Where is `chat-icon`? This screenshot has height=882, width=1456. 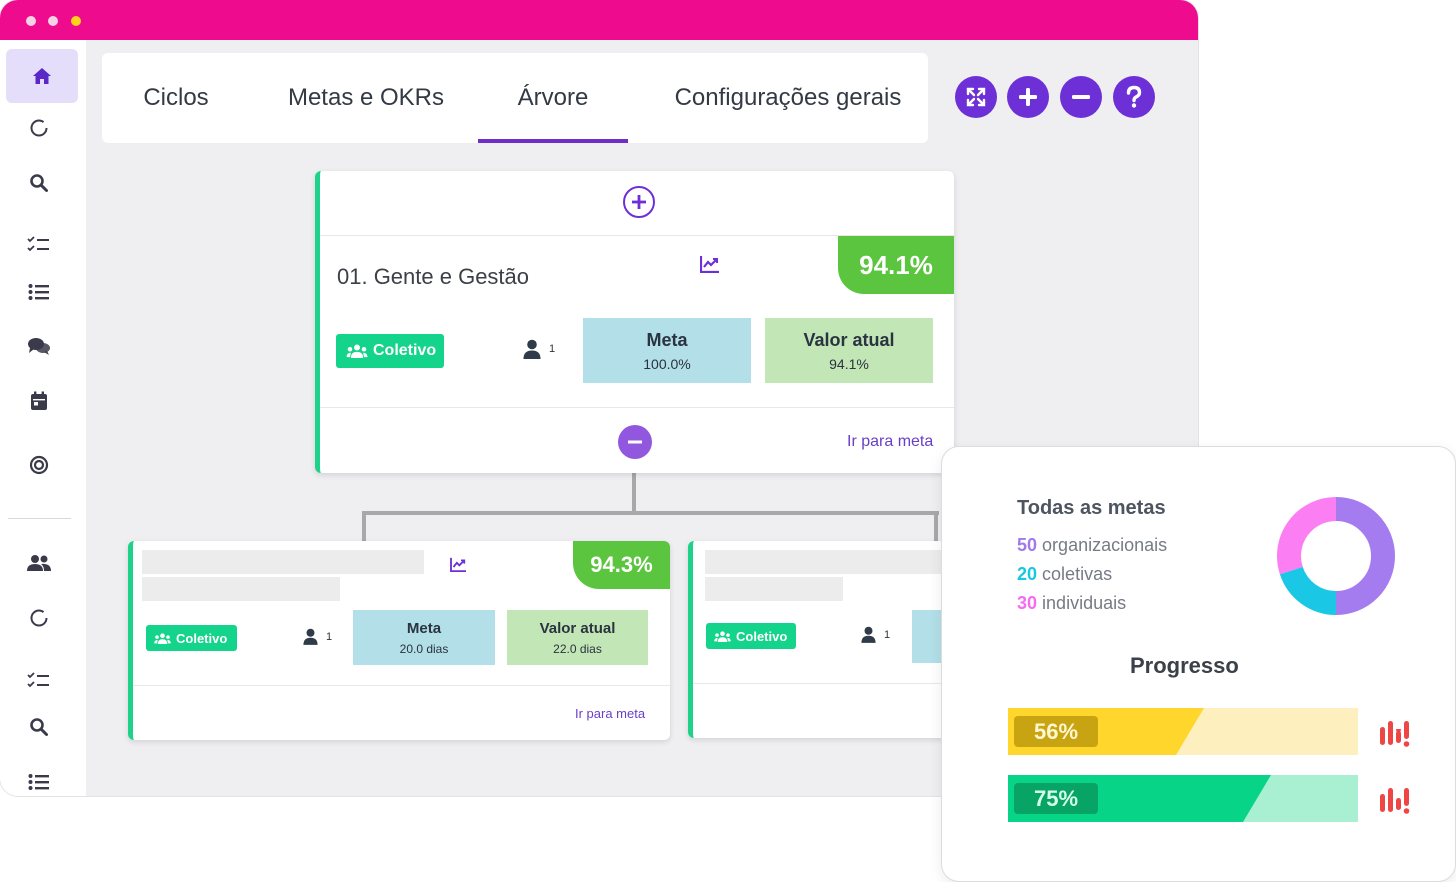 chat-icon is located at coordinates (39, 346).